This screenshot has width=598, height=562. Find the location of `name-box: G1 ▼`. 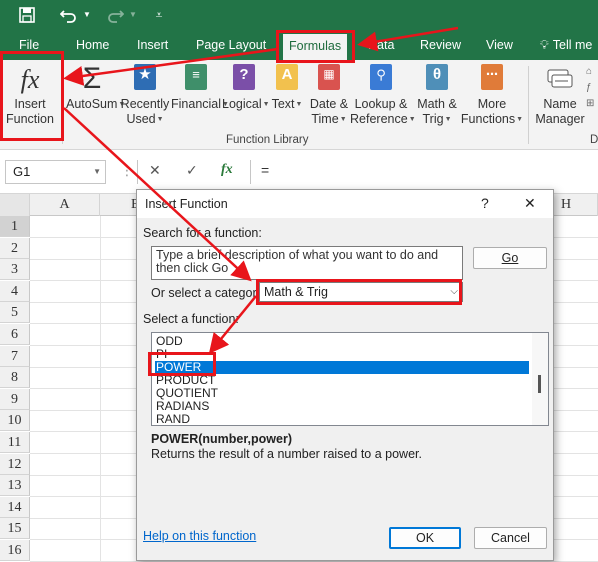

name-box: G1 ▼ is located at coordinates (55, 172).